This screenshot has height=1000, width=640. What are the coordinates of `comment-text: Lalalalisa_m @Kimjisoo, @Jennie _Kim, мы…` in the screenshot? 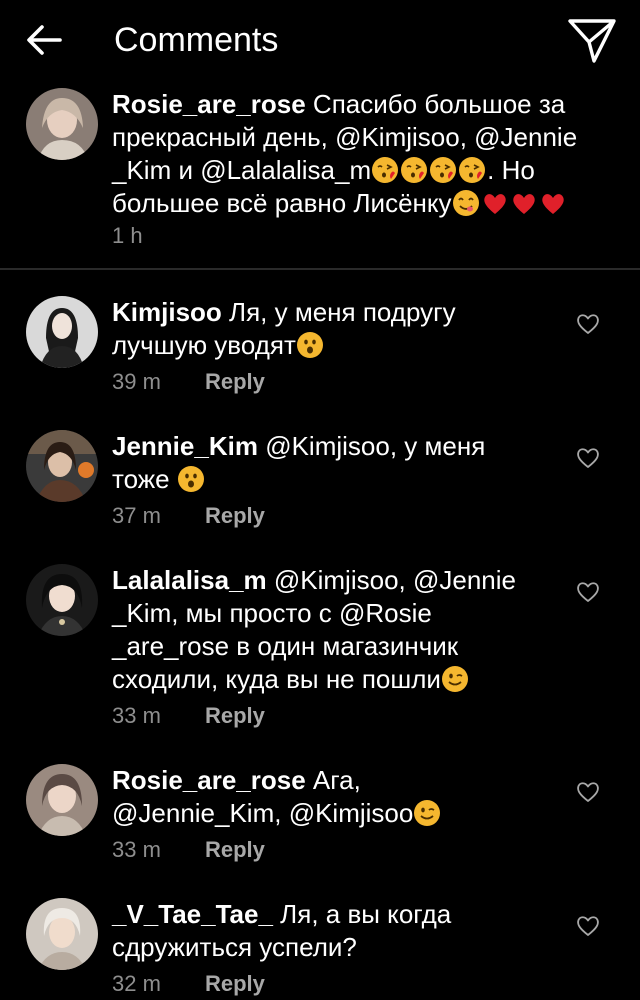 It's located at (322, 630).